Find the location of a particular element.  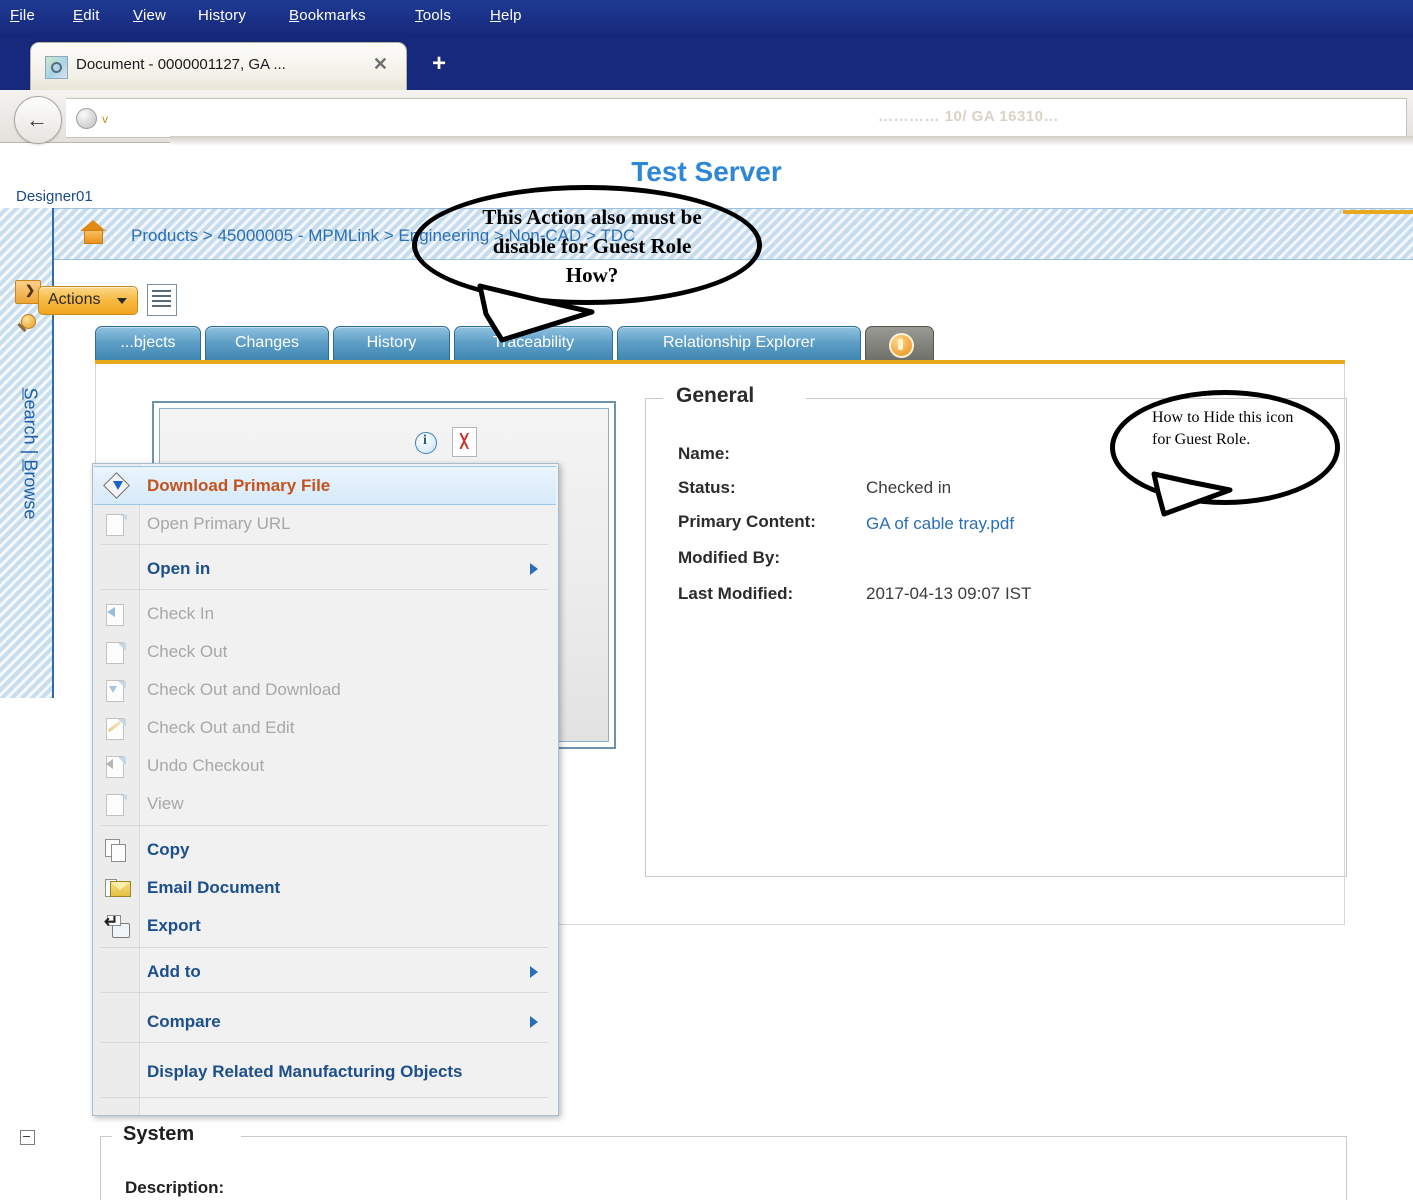

system-legend: System is located at coordinates (159, 1134).